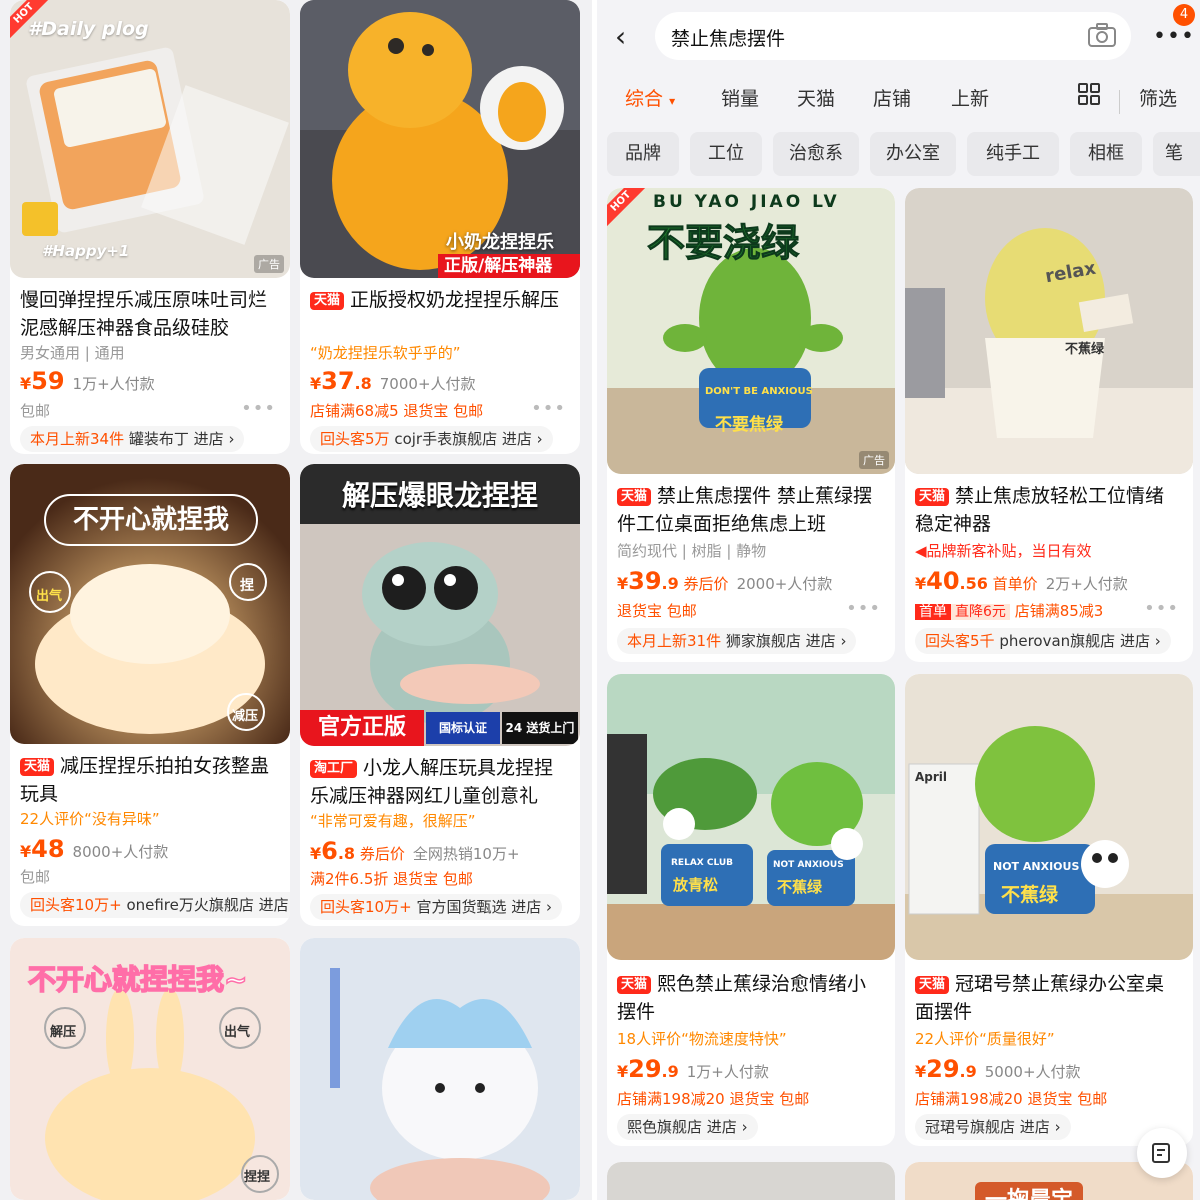 Image resolution: width=1200 pixels, height=1200 pixels. Describe the element at coordinates (800, 887) in the screenshot. I see `pot-label-cn: 不蕉绿` at that location.